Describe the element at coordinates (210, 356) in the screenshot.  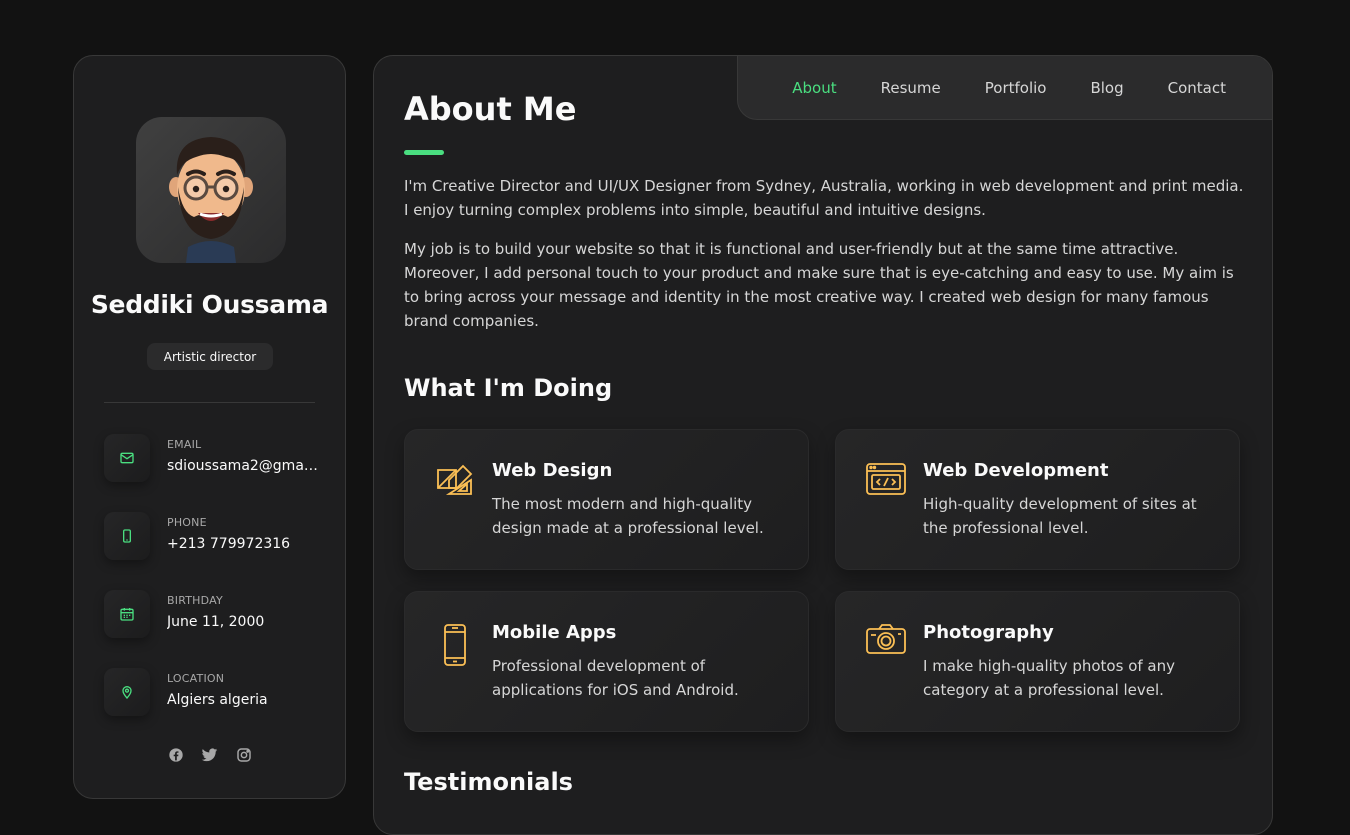
I see `profile-title-badge: Artistic director` at that location.